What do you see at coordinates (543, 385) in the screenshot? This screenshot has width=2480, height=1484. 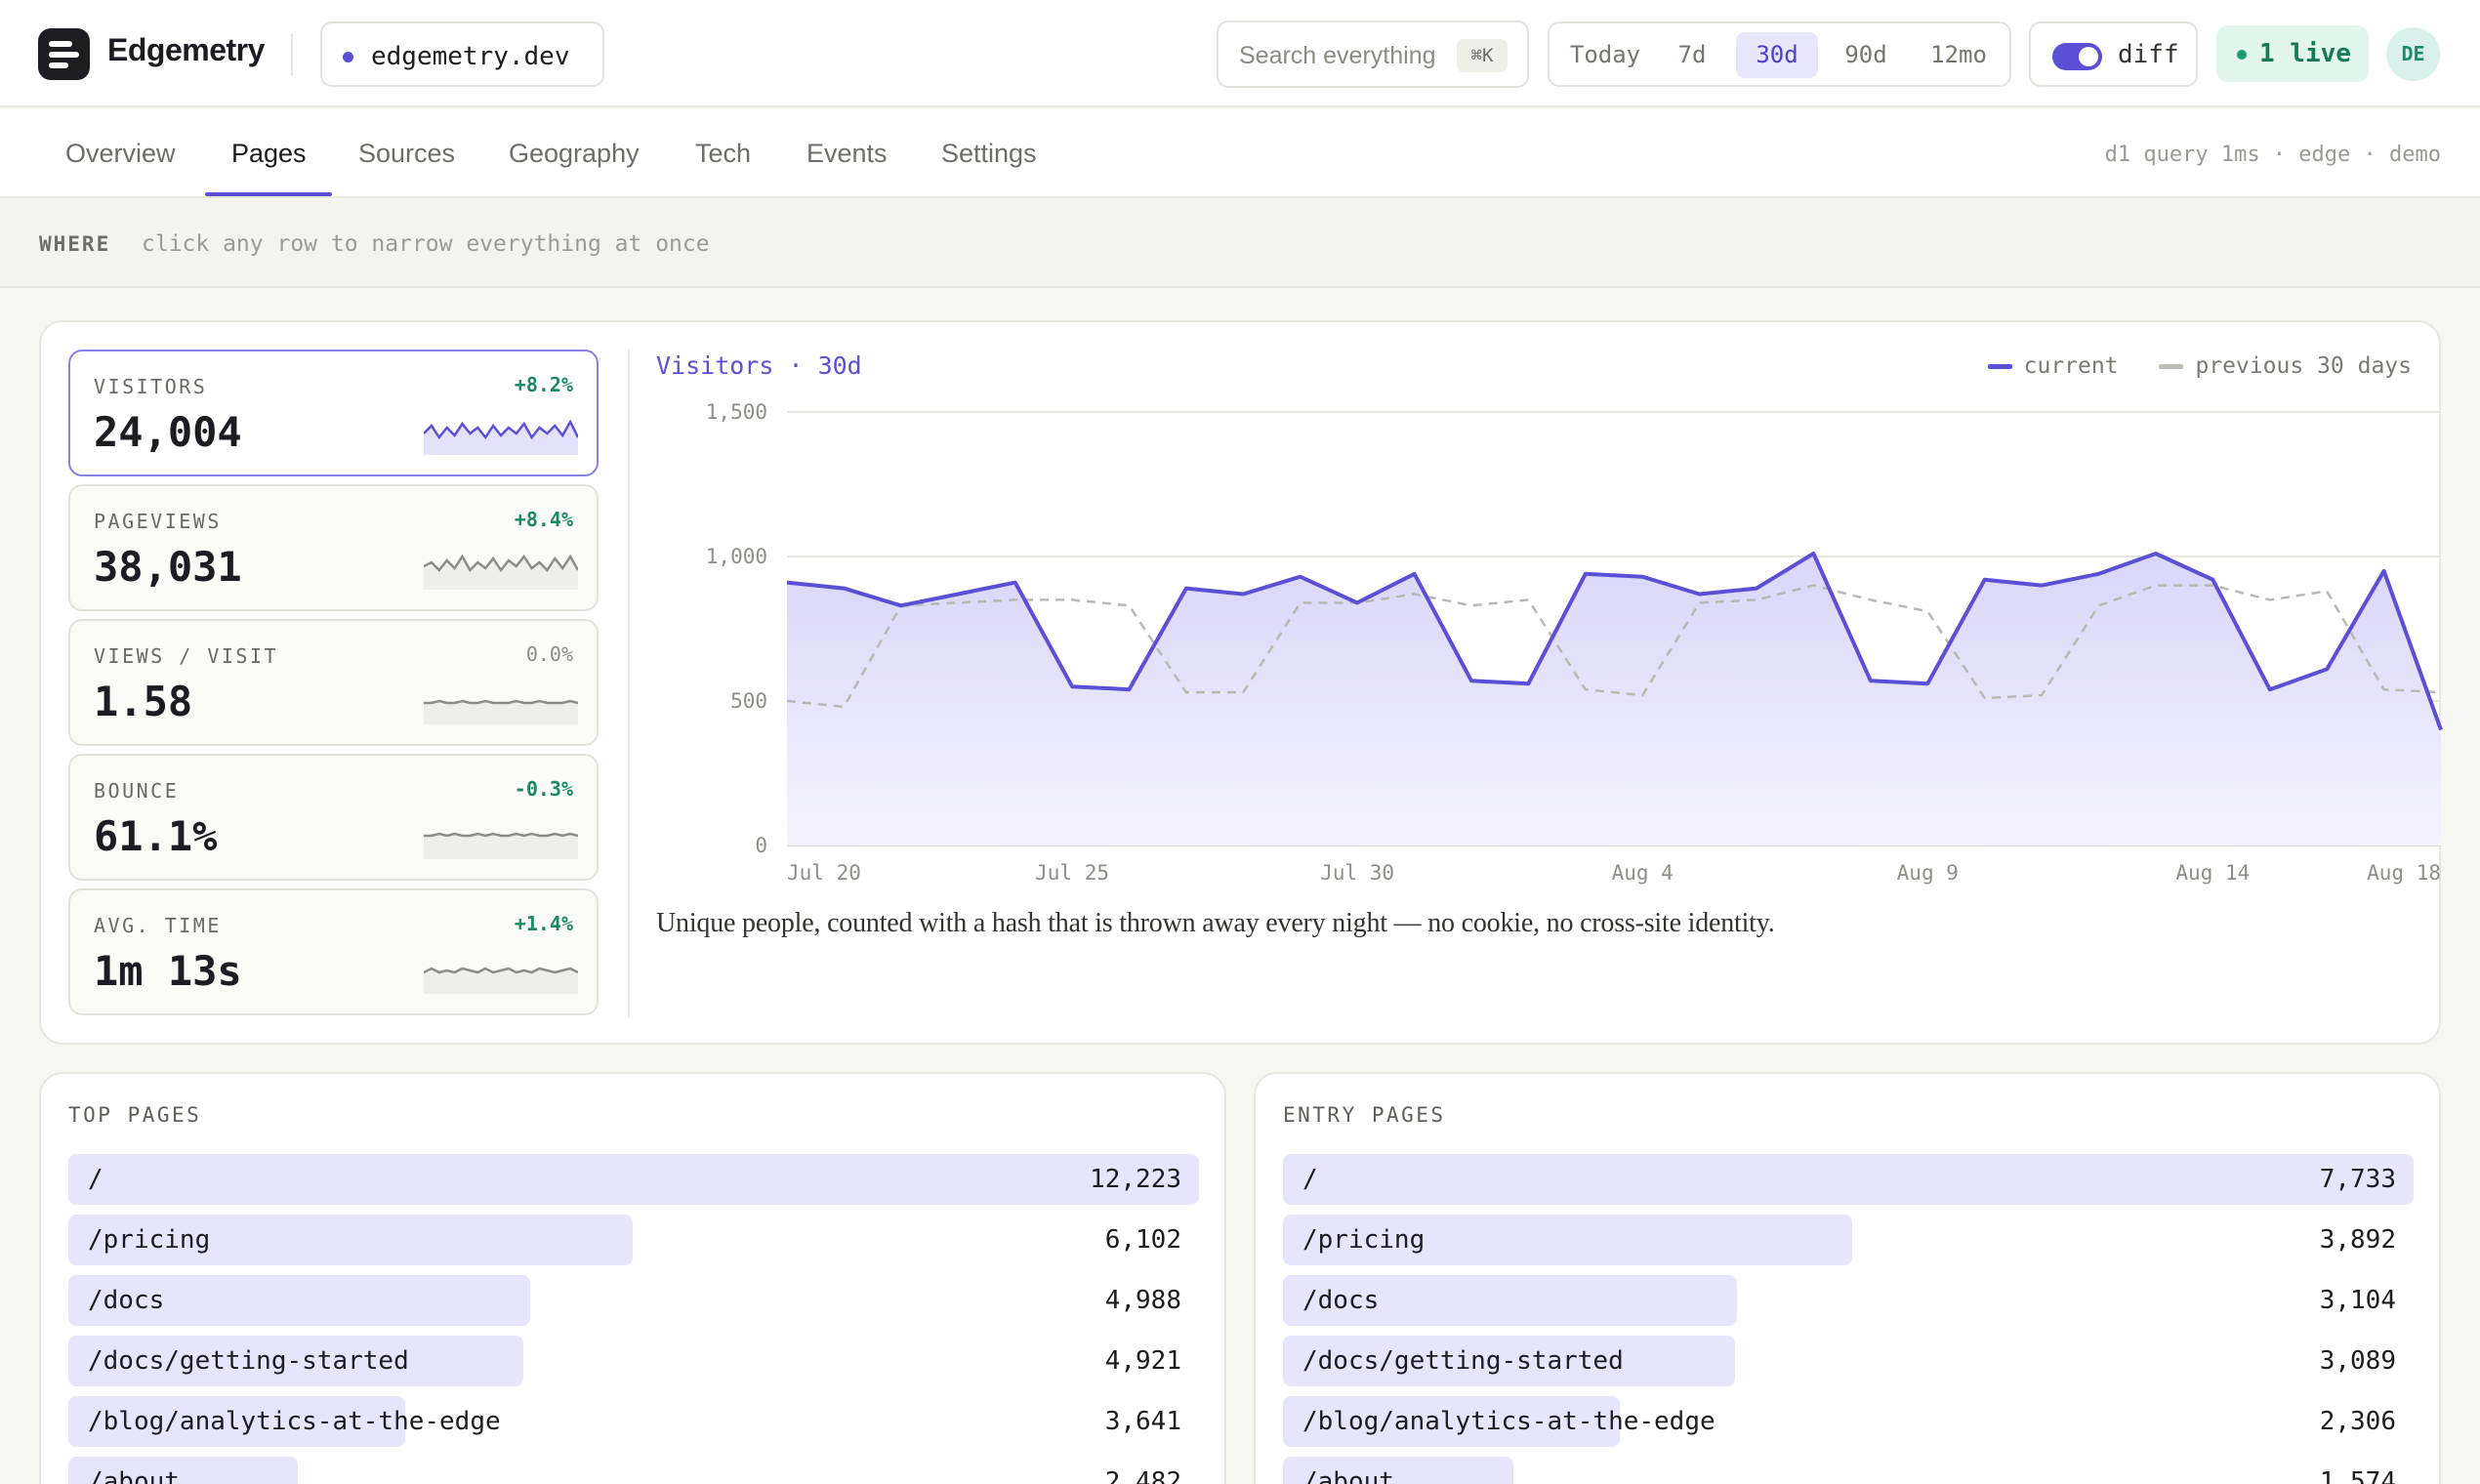 I see `stat-change: +8.2%` at bounding box center [543, 385].